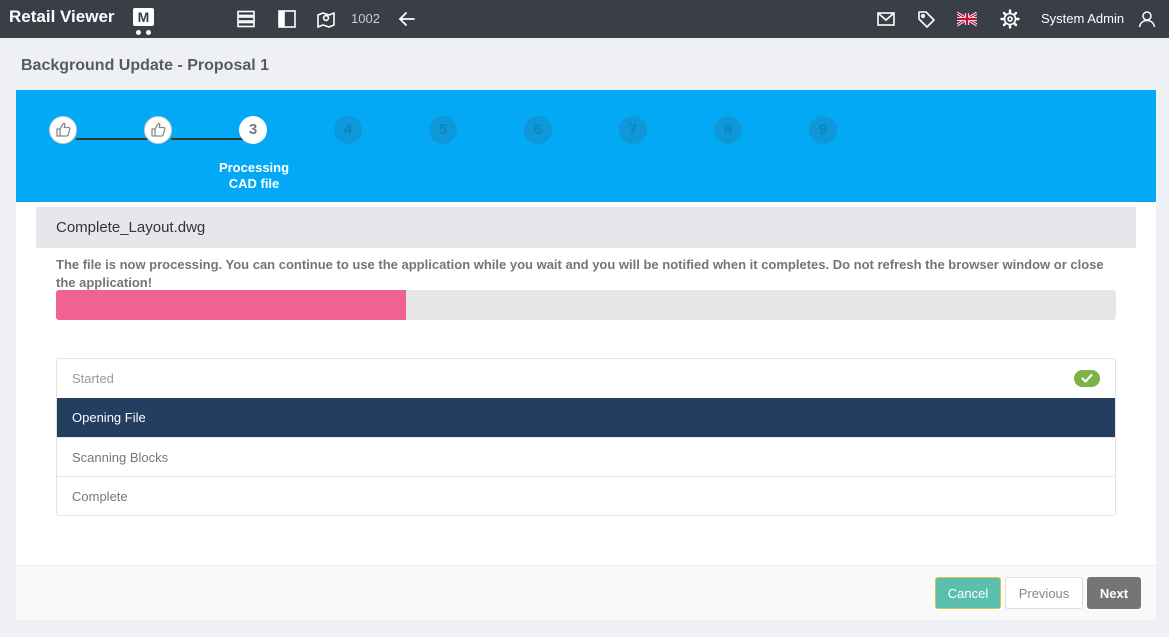 The width and height of the screenshot is (1169, 637). Describe the element at coordinates (1082, 18) in the screenshot. I see `user-name: System Admin` at that location.